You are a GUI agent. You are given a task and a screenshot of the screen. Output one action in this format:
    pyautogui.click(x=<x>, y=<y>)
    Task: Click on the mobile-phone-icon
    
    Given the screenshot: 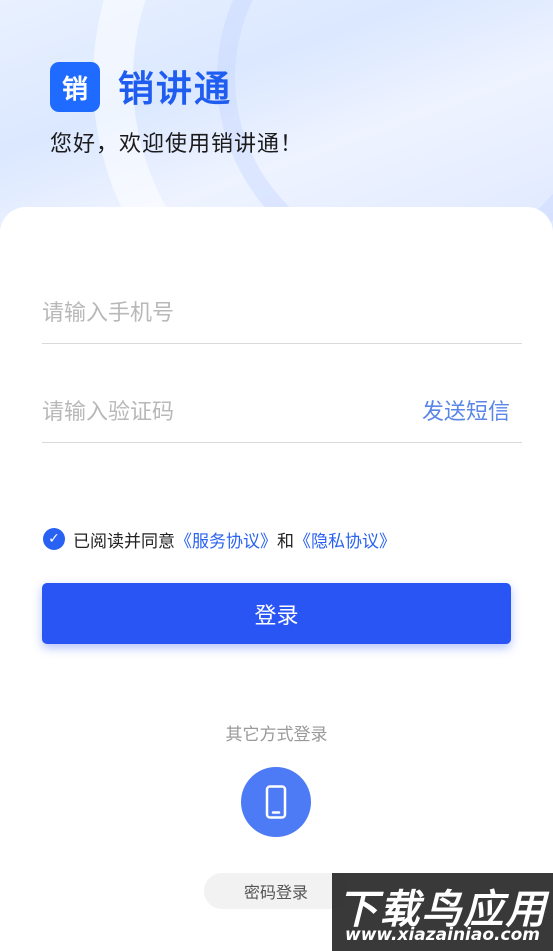 What is the action you would take?
    pyautogui.click(x=276, y=802)
    